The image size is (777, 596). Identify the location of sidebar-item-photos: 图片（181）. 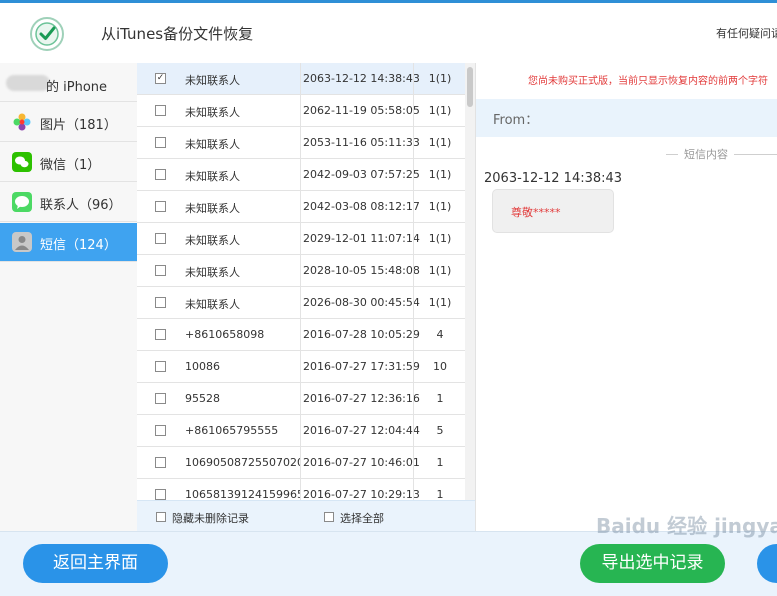
(68, 122).